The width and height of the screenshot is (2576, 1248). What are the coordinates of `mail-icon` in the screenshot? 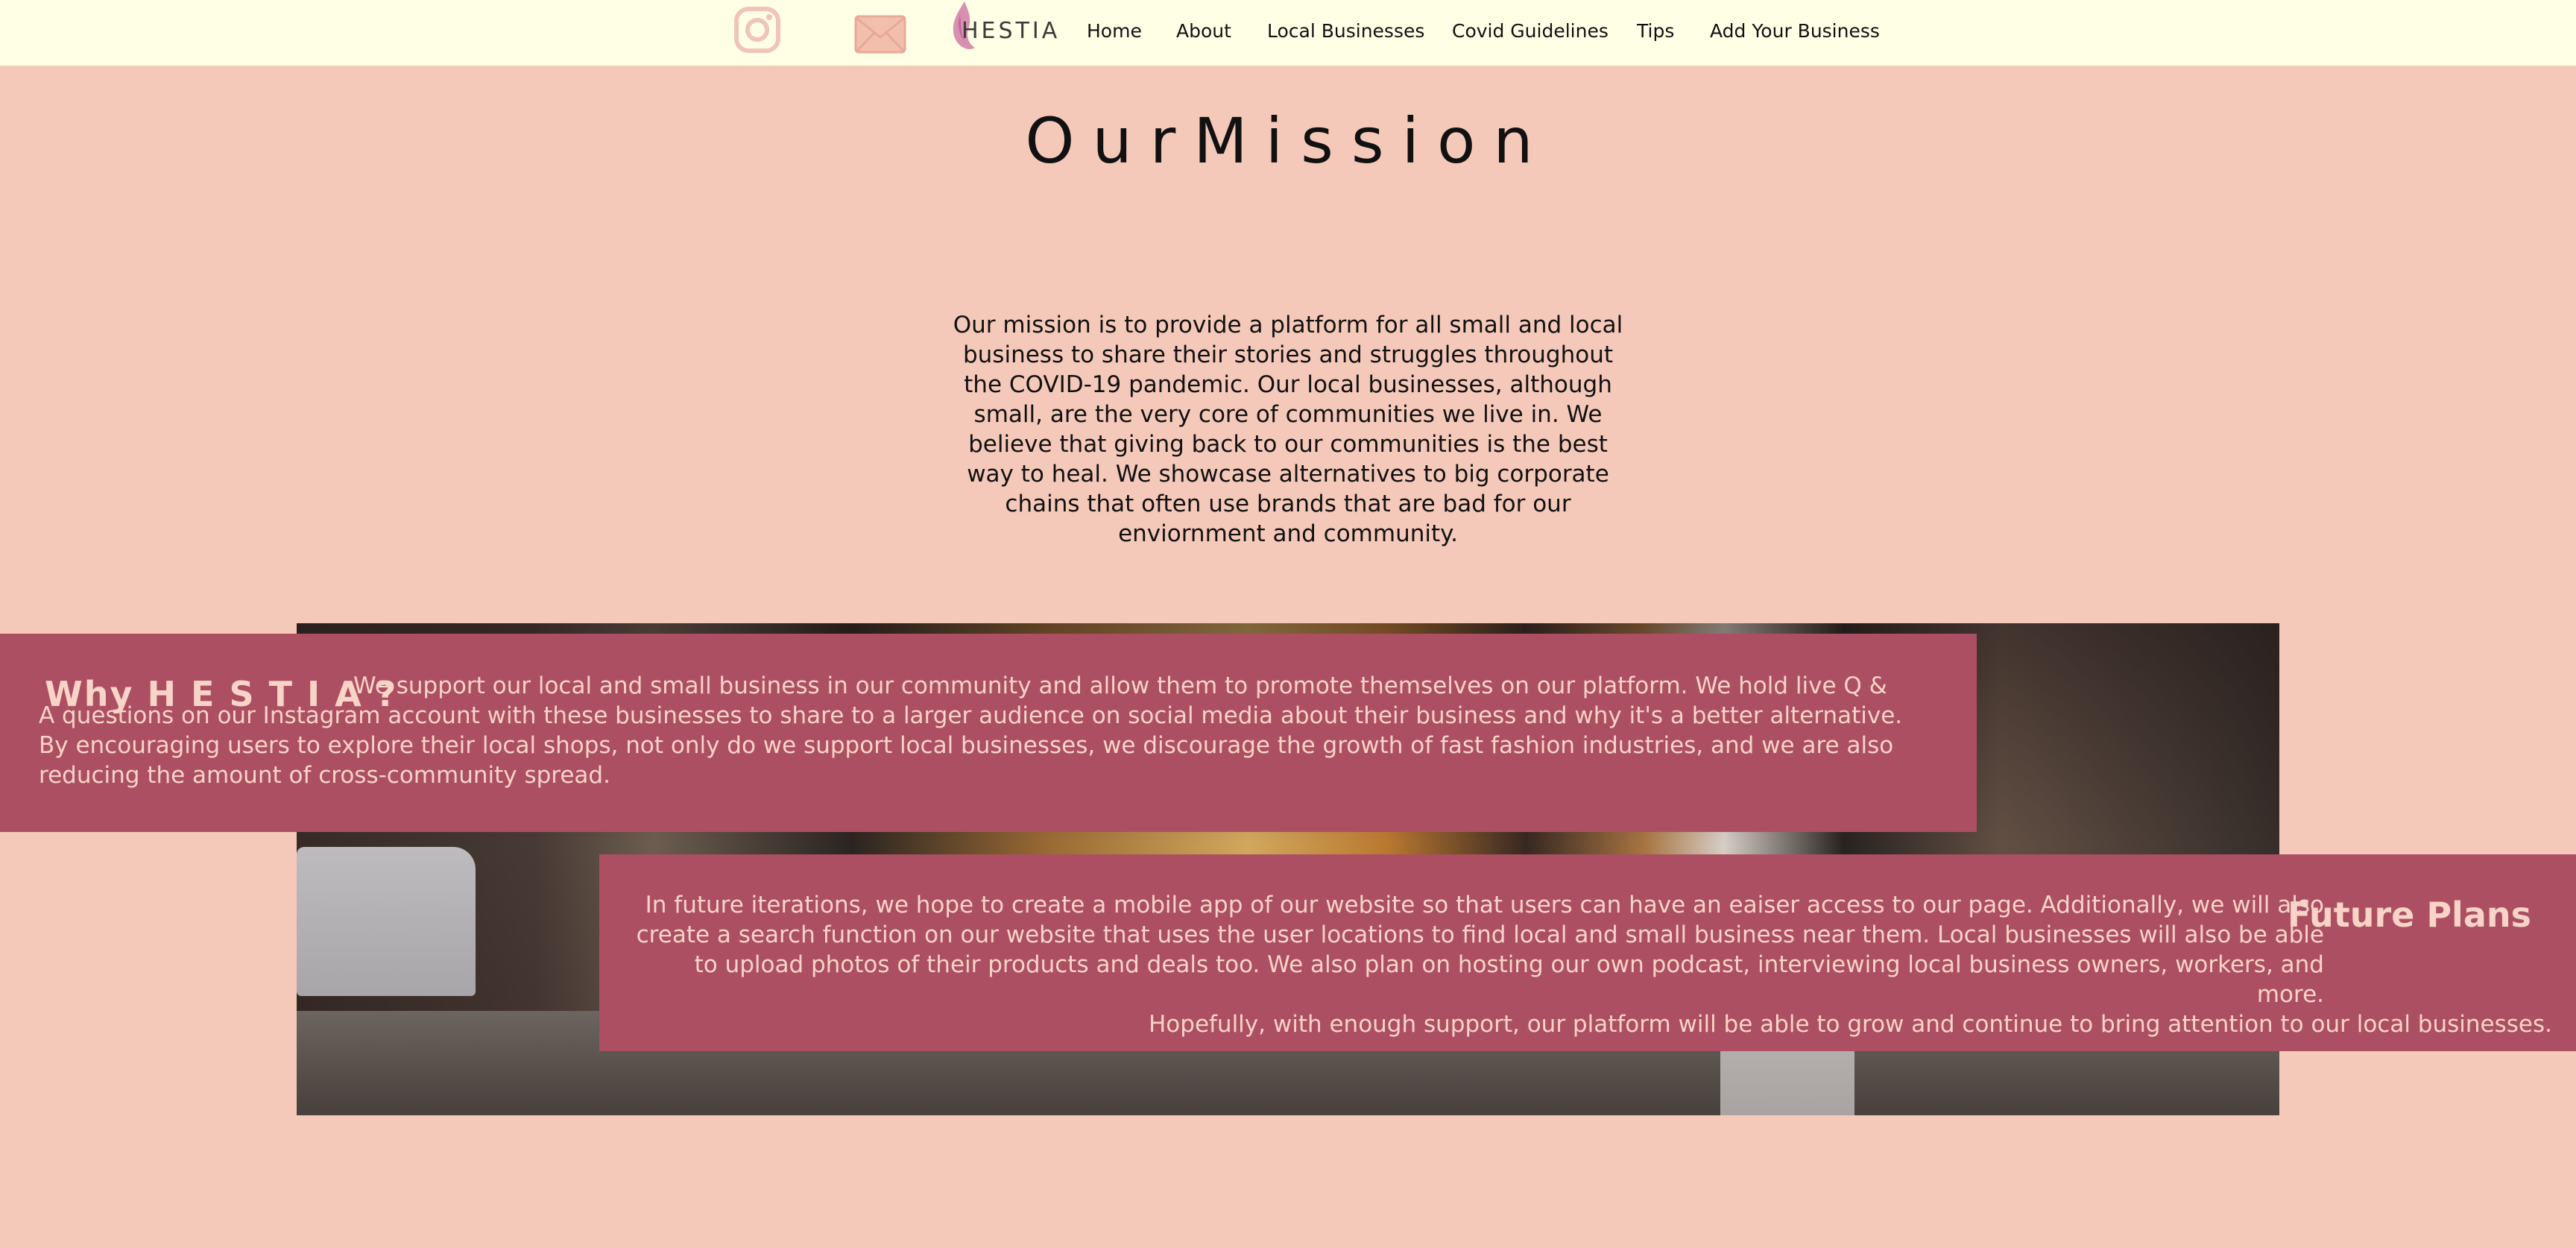 It's located at (880, 34).